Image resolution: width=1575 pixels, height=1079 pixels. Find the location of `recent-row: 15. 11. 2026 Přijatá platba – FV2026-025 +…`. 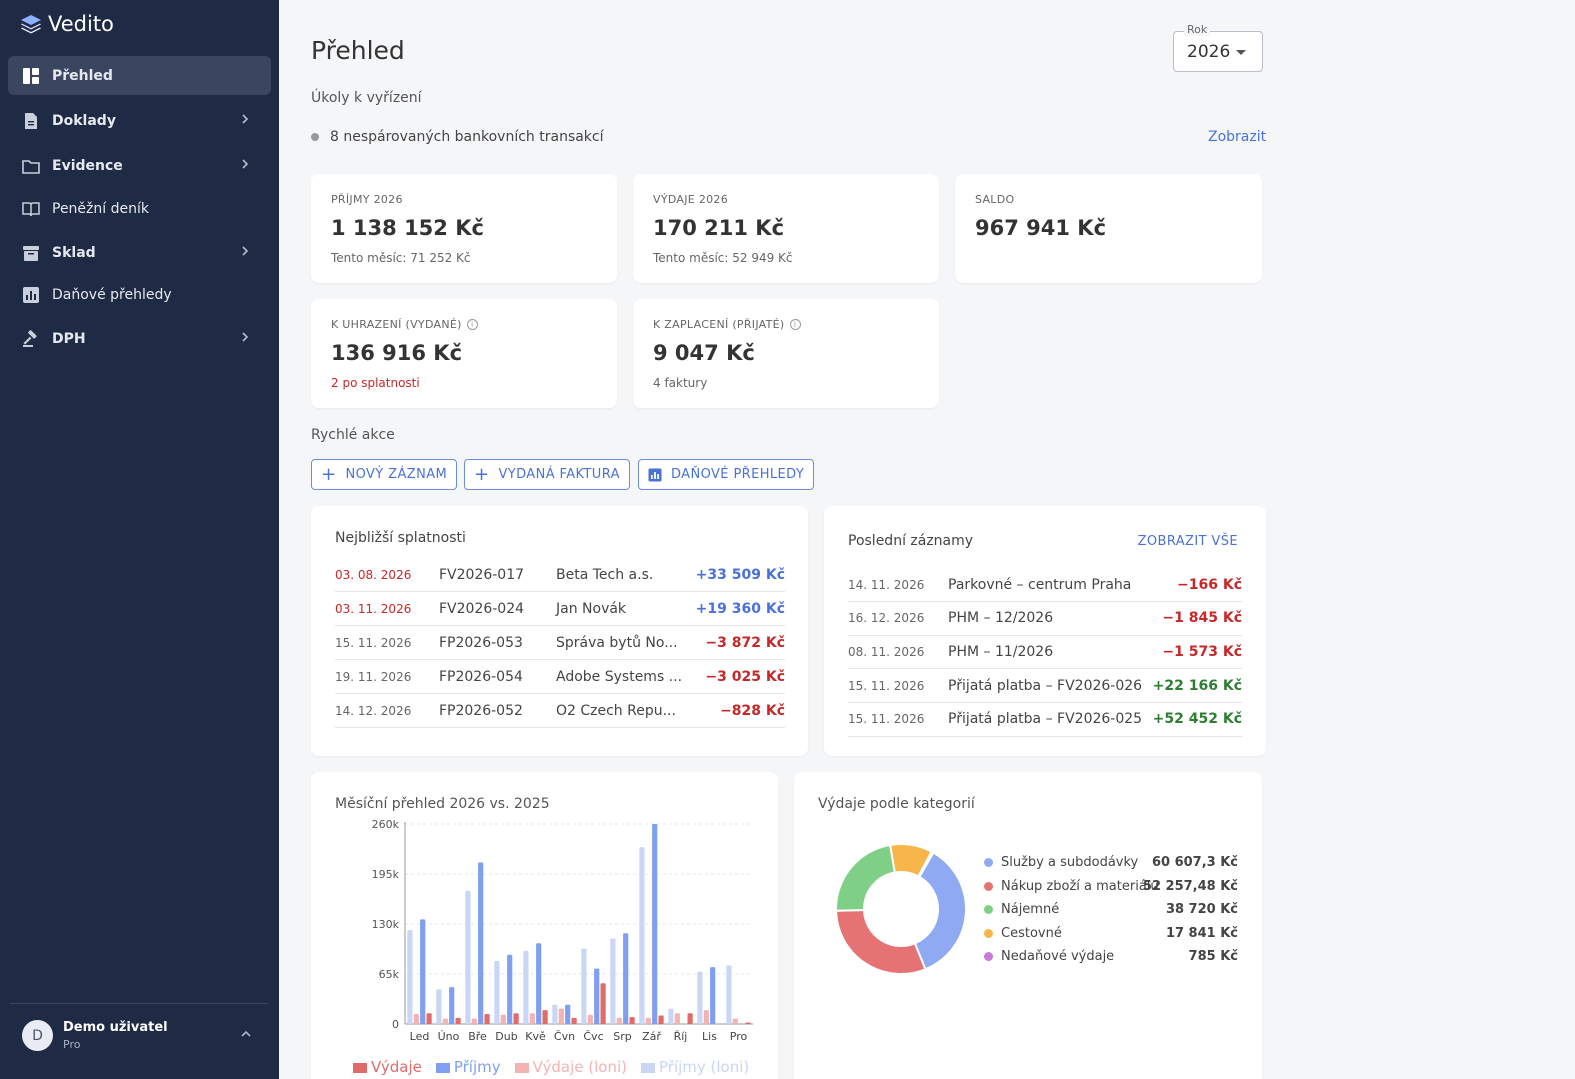

recent-row: 15. 11. 2026 Přijatá platba – FV2026-025 +… is located at coordinates (1045, 720).